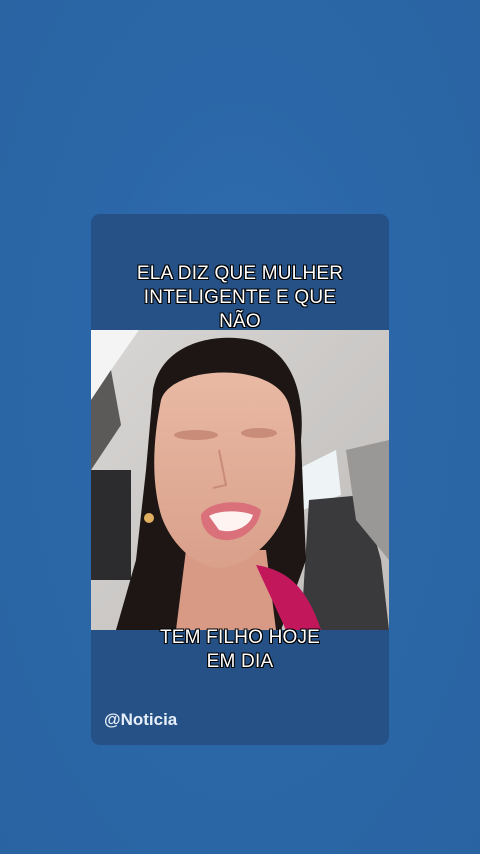  I want to click on caption-top: ELA DIZ QUE MULHER INTELIGENTE E QUE NÃO, so click(240, 298).